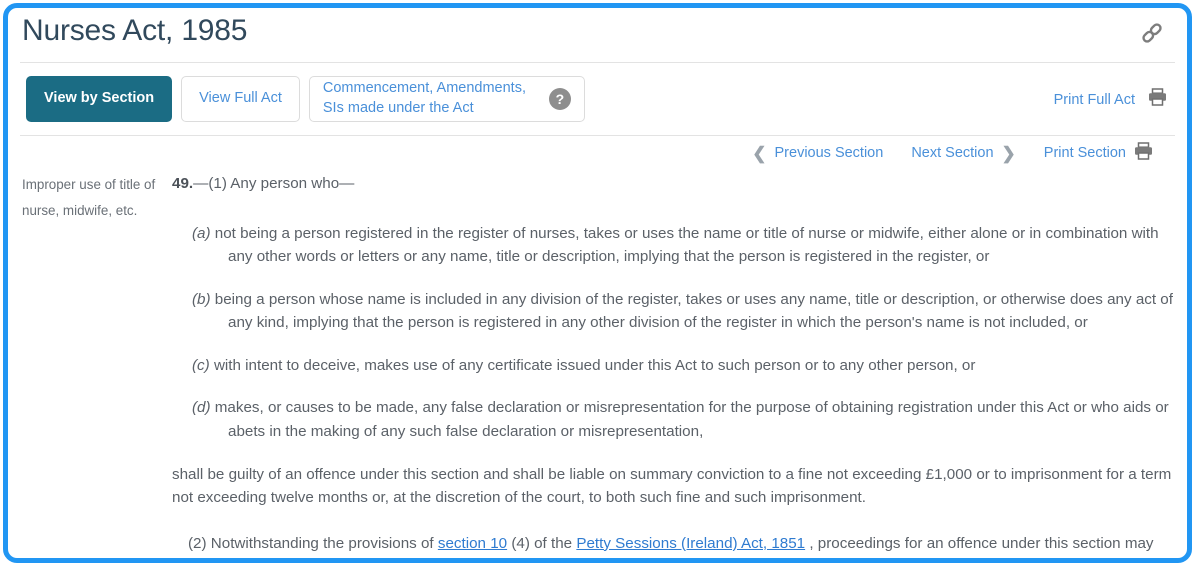 This screenshot has height=574, width=1203. What do you see at coordinates (472, 543) in the screenshot?
I see `link-section-10: section 10` at bounding box center [472, 543].